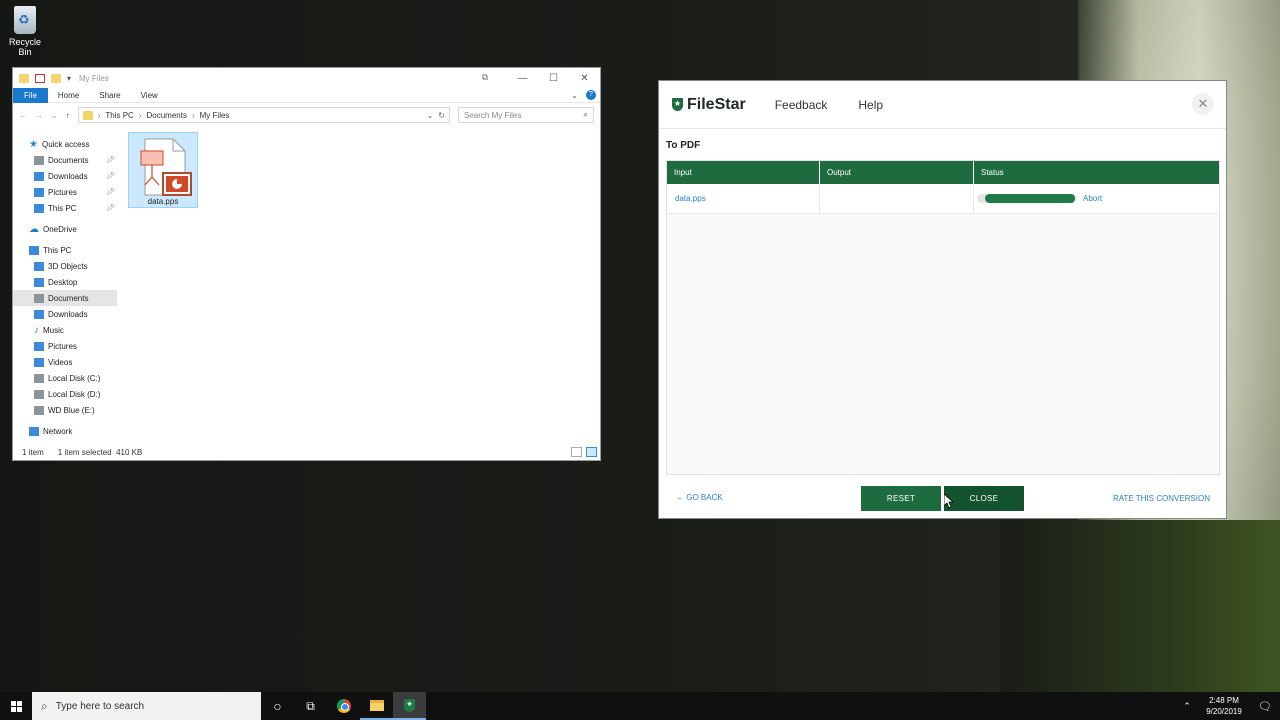 Image resolution: width=1280 pixels, height=720 pixels. Describe the element at coordinates (68, 95) in the screenshot. I see `tab-home: Home` at that location.